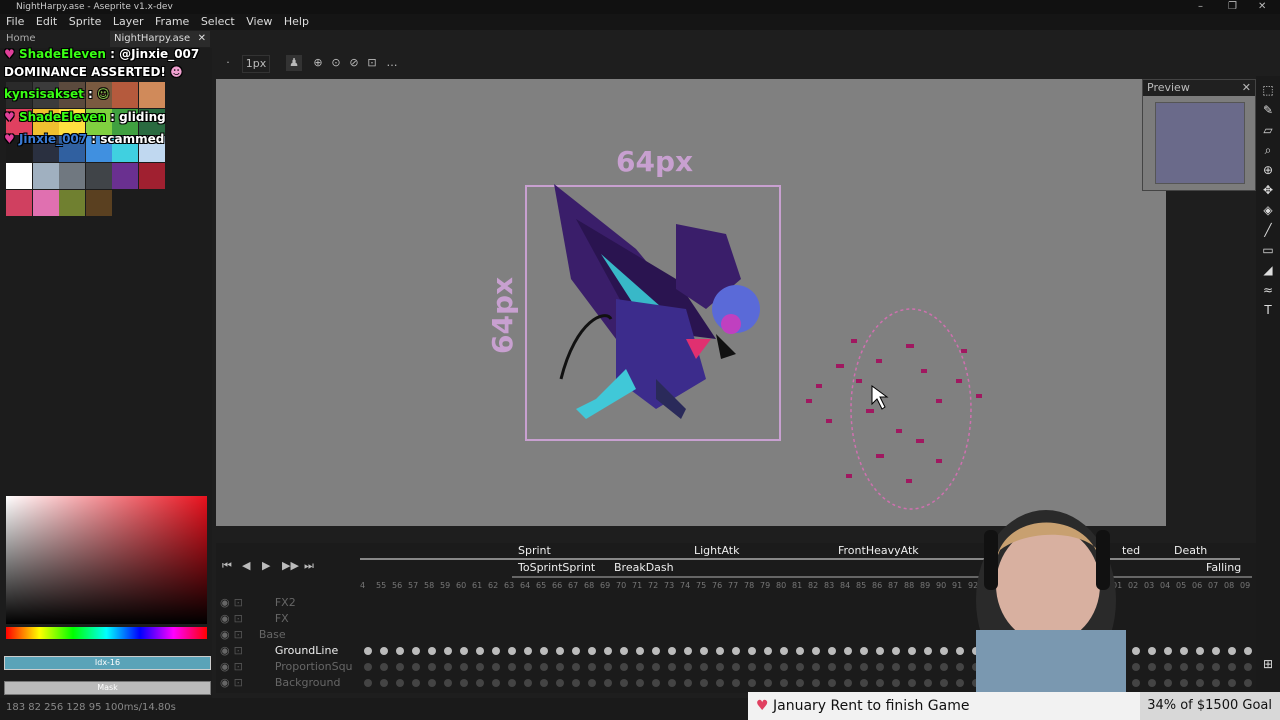 This screenshot has width=1280, height=720. Describe the element at coordinates (877, 585) in the screenshot. I see `frame-number: 86` at that location.